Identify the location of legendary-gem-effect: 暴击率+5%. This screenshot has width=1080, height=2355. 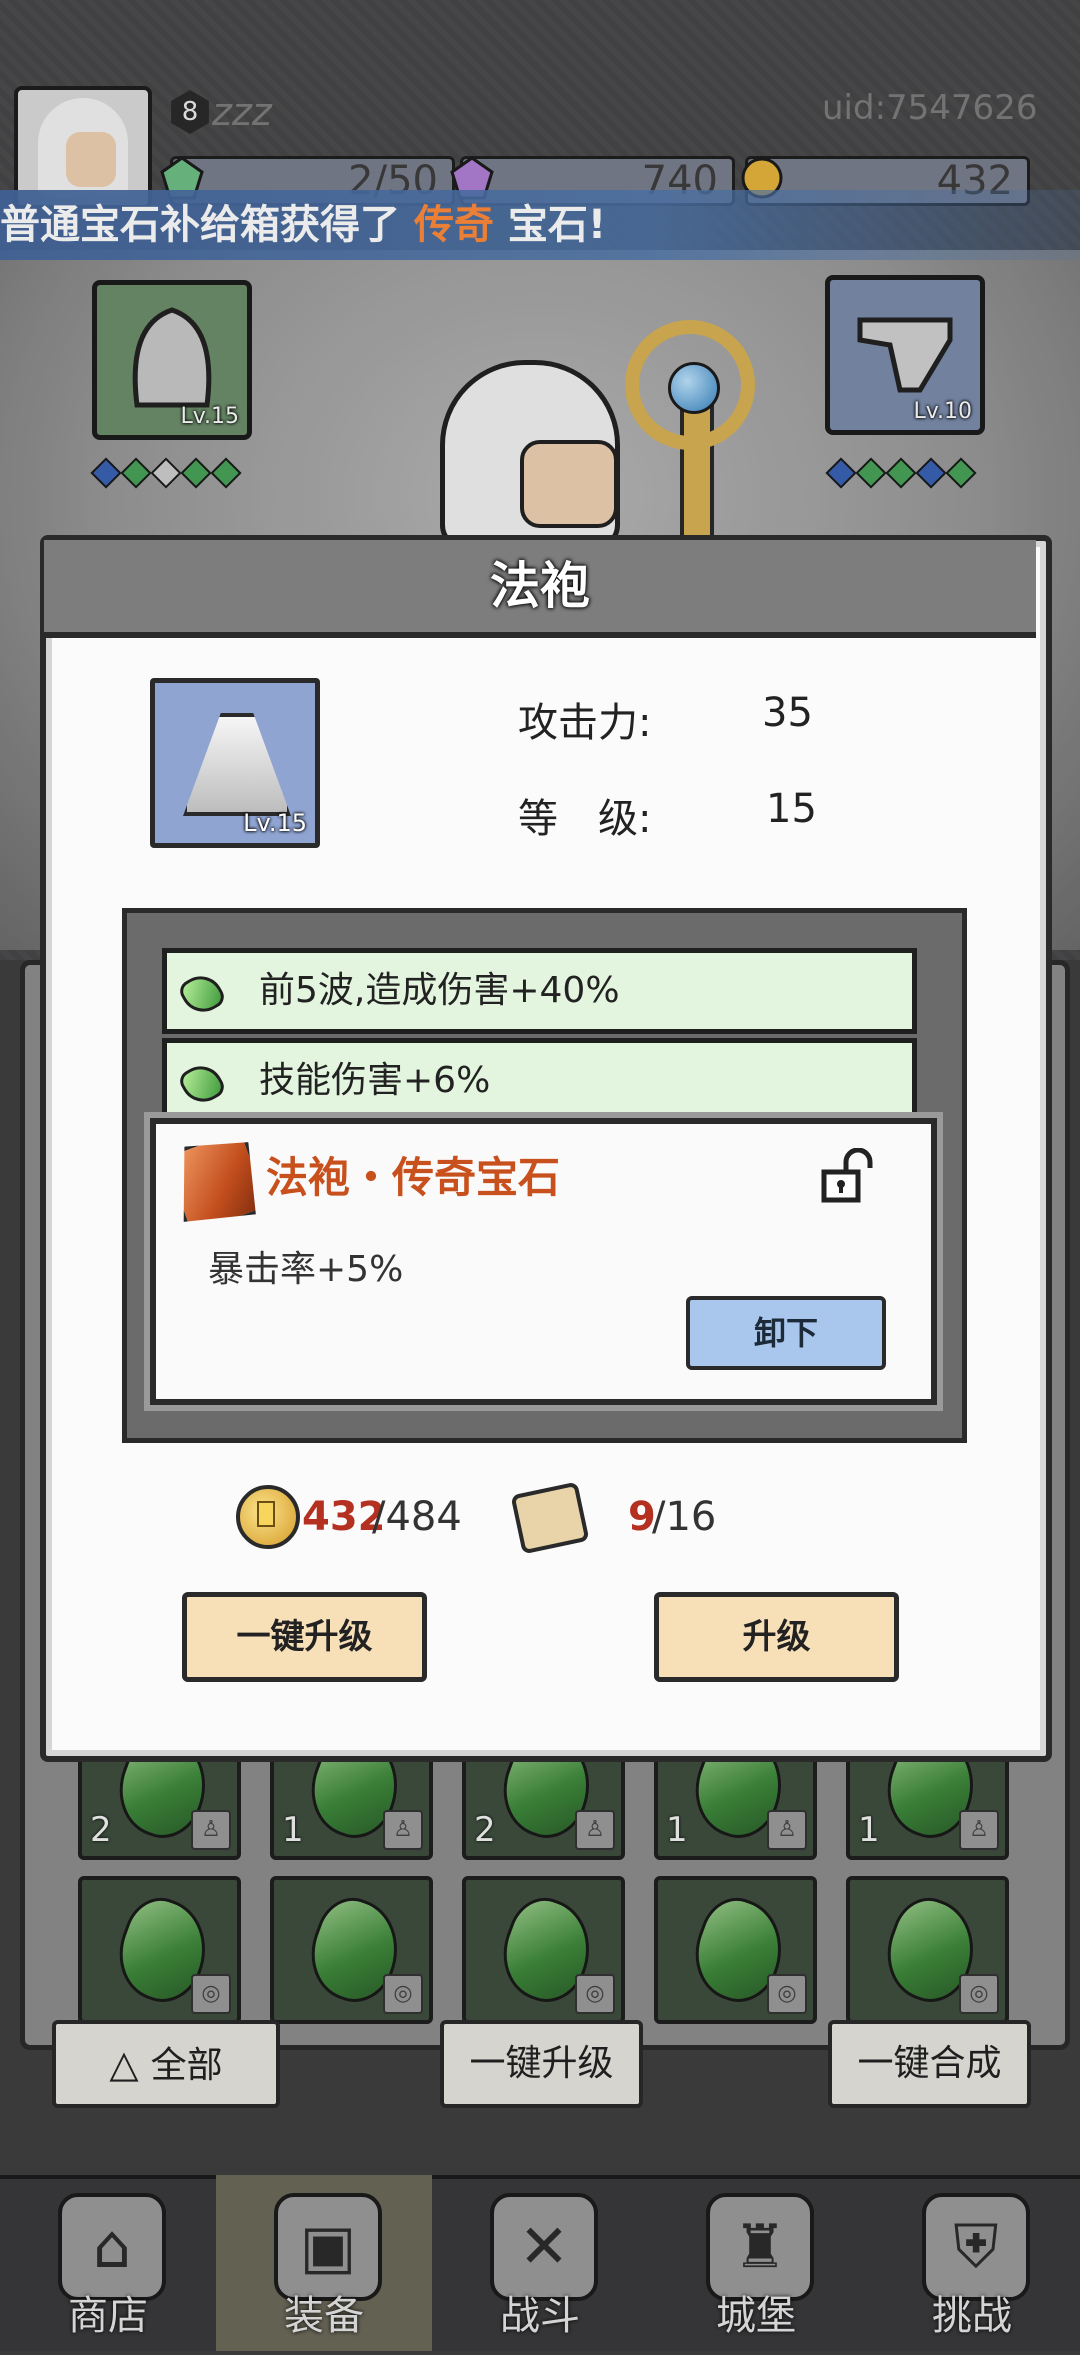
(306, 1269).